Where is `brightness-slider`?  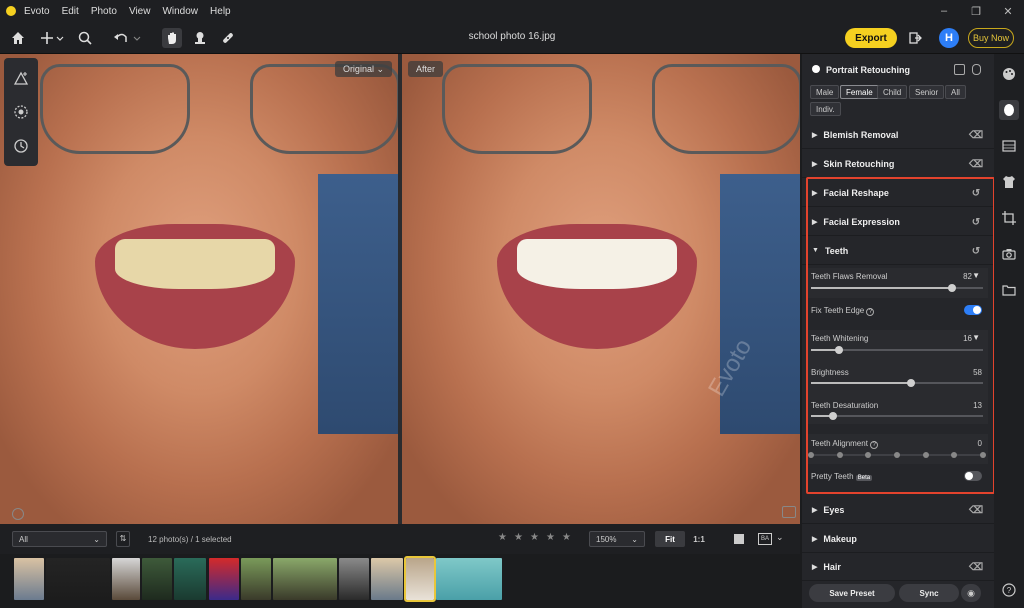 brightness-slider is located at coordinates (897, 383).